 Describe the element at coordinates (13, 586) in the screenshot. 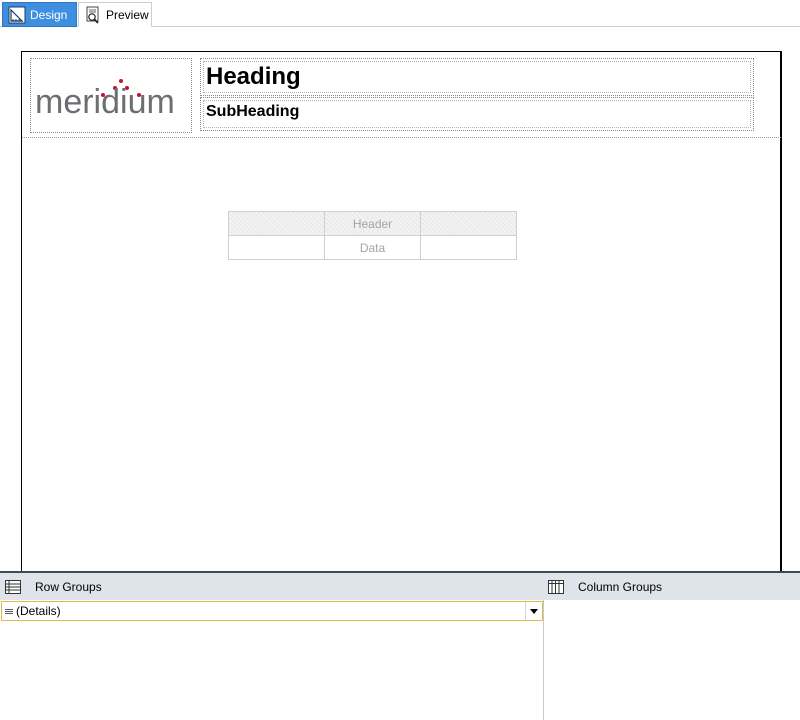

I see `row-groups-icon` at that location.